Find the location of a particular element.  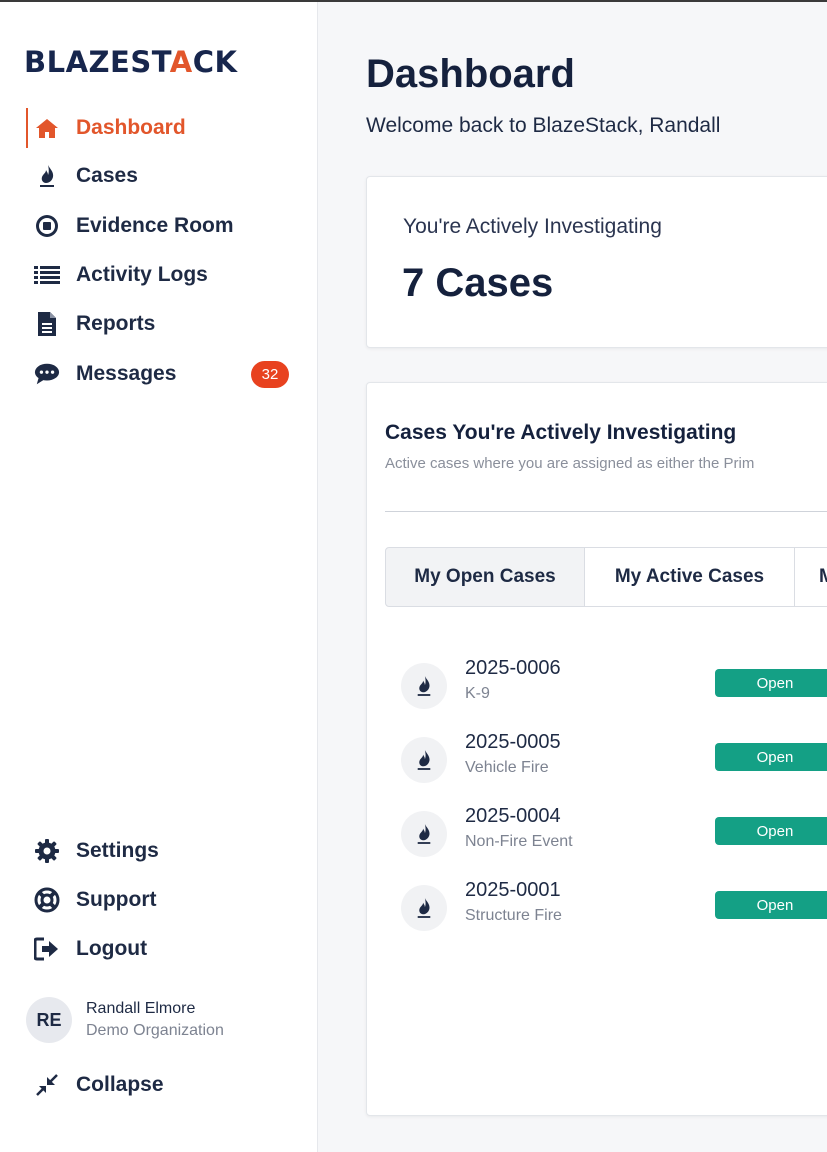

case-type: Non-Fire Event is located at coordinates (519, 841).